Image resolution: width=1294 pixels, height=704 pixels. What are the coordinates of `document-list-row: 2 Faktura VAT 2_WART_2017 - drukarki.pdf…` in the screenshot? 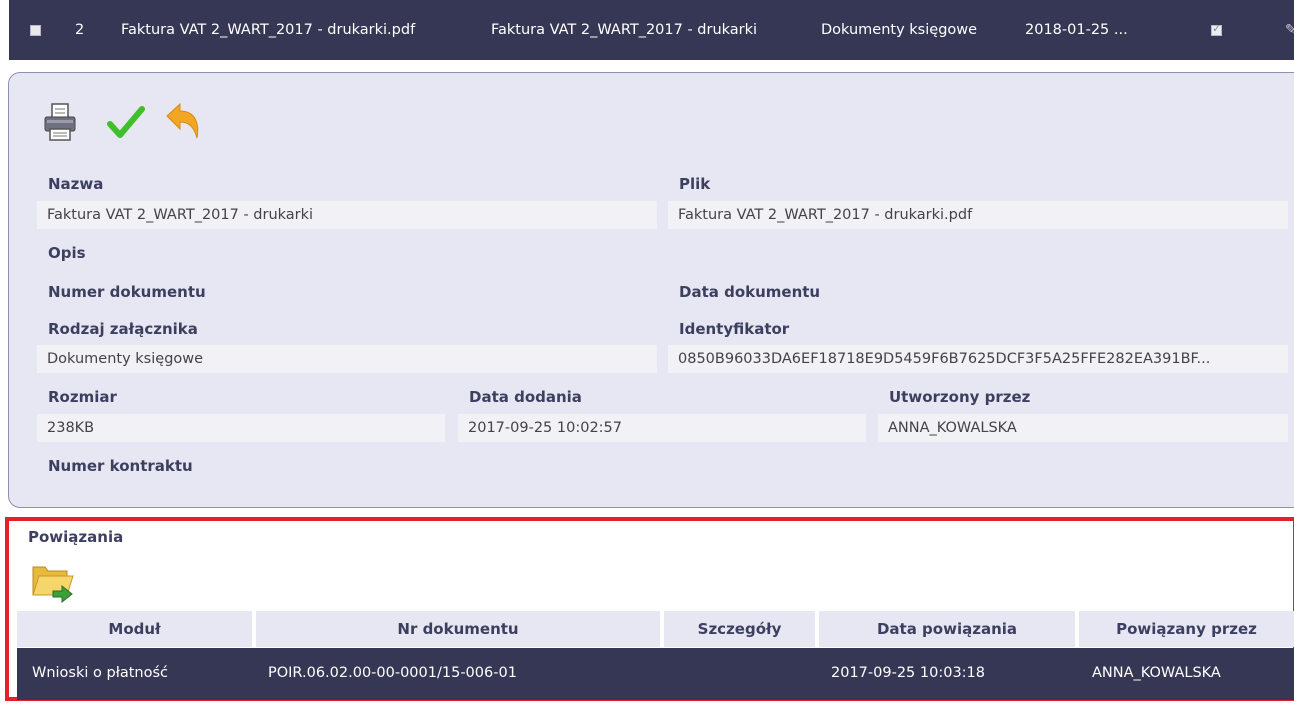 It's located at (651, 30).